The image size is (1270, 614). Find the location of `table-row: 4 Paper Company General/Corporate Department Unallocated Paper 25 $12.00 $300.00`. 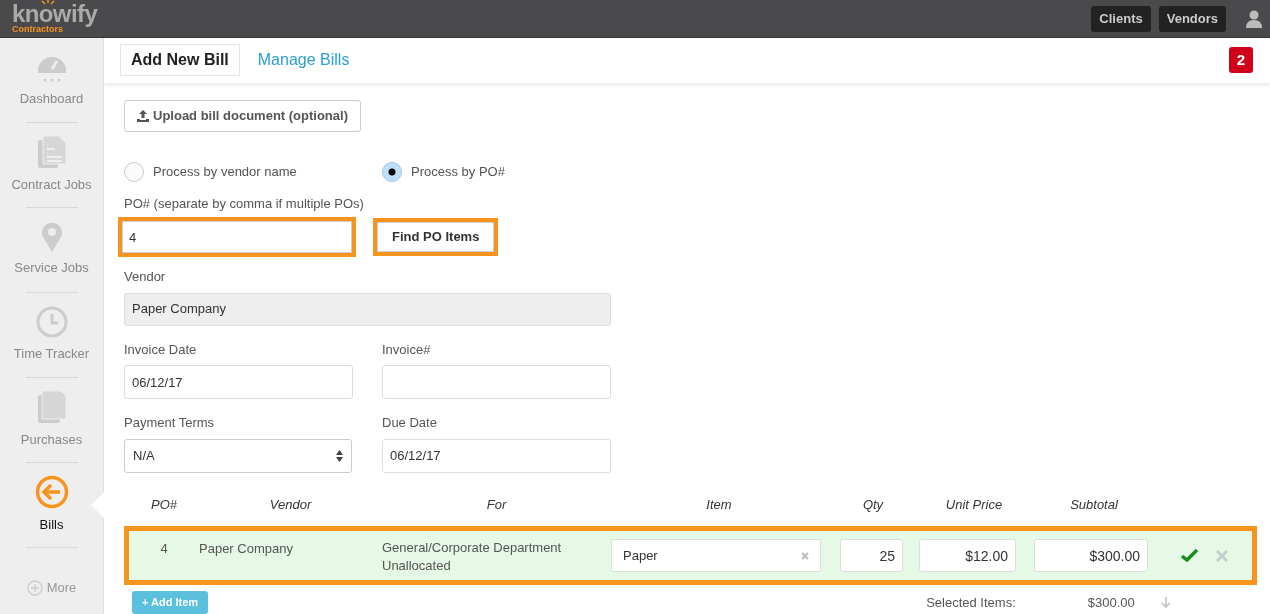

table-row: 4 Paper Company General/Corporate Department Unallocated Paper 25 $12.00 $300.00 is located at coordinates (690, 555).